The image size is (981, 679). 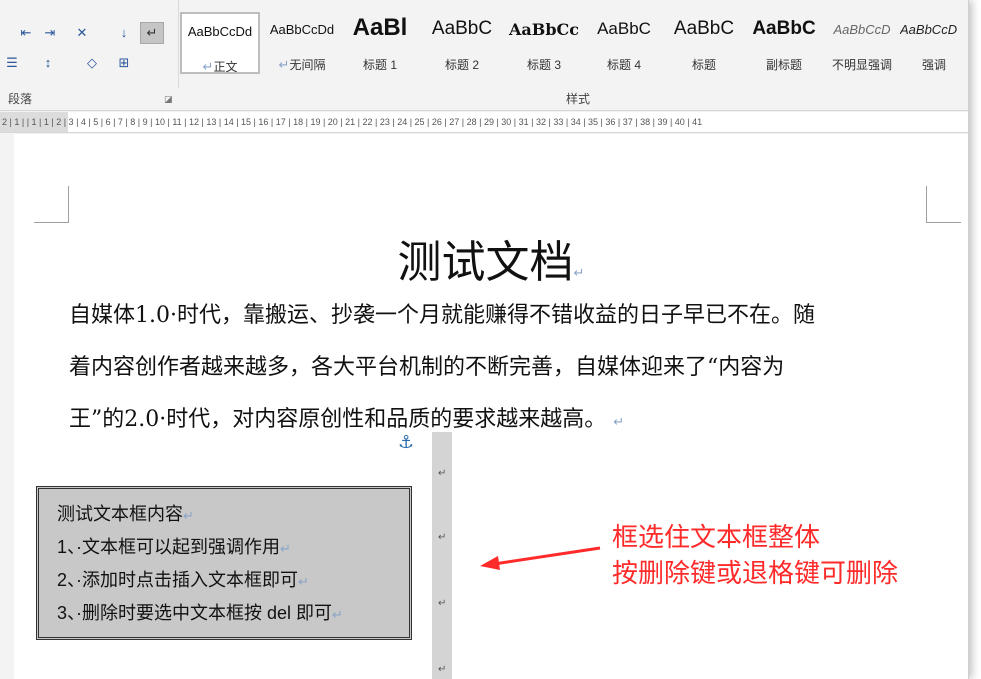 What do you see at coordinates (461, 65) in the screenshot?
I see `style-name: 标题 2` at bounding box center [461, 65].